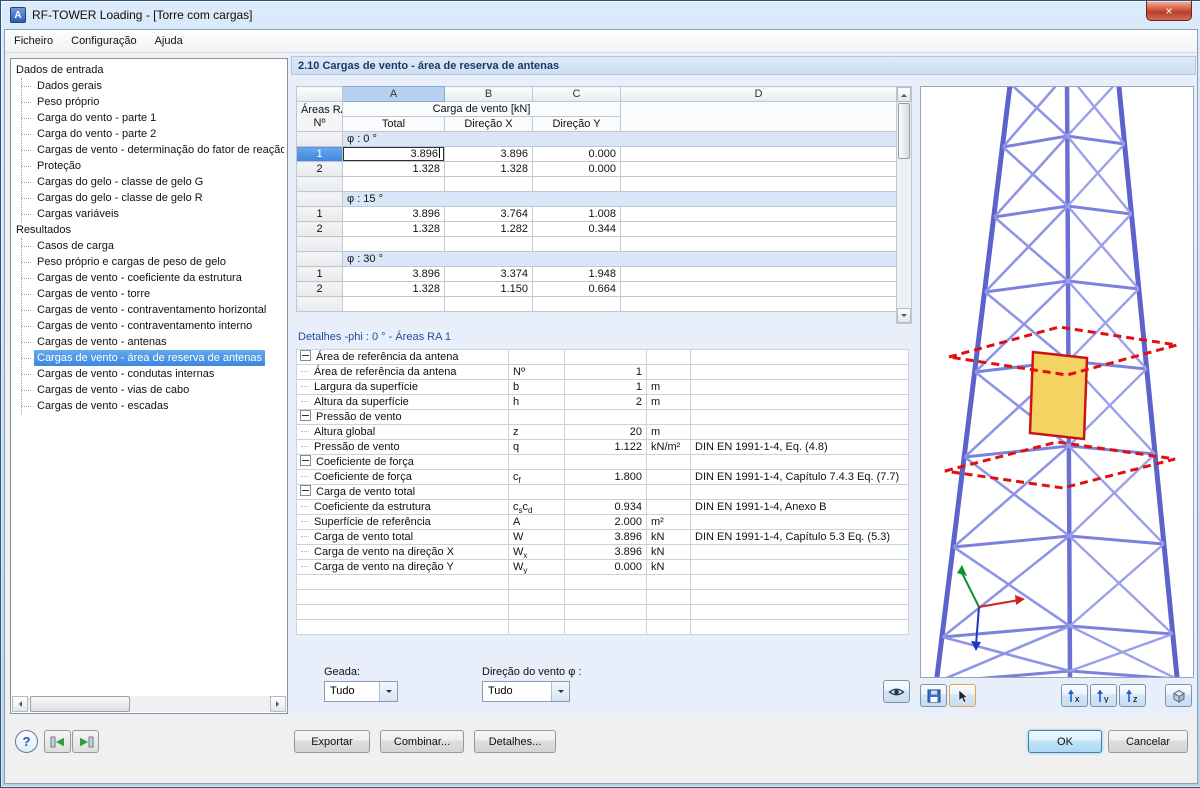  I want to click on table-cell: 3.764, so click(488, 214).